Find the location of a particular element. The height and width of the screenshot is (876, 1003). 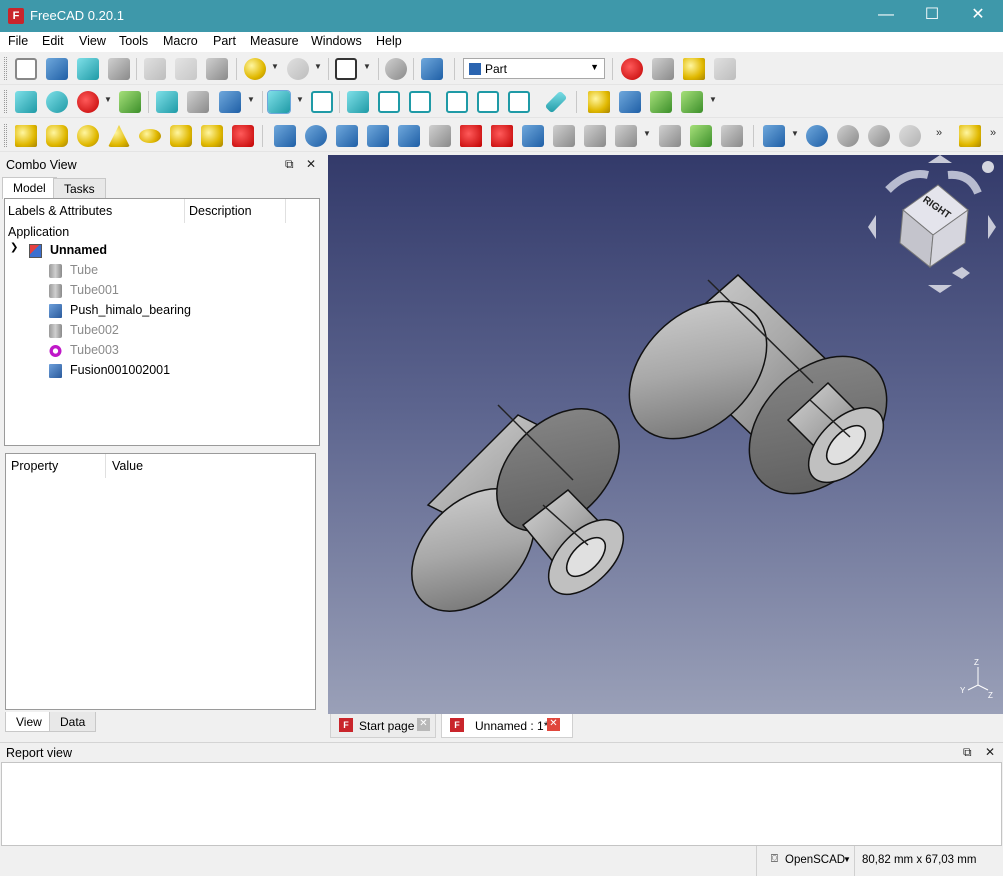

cut-icon is located at coordinates (155, 69).